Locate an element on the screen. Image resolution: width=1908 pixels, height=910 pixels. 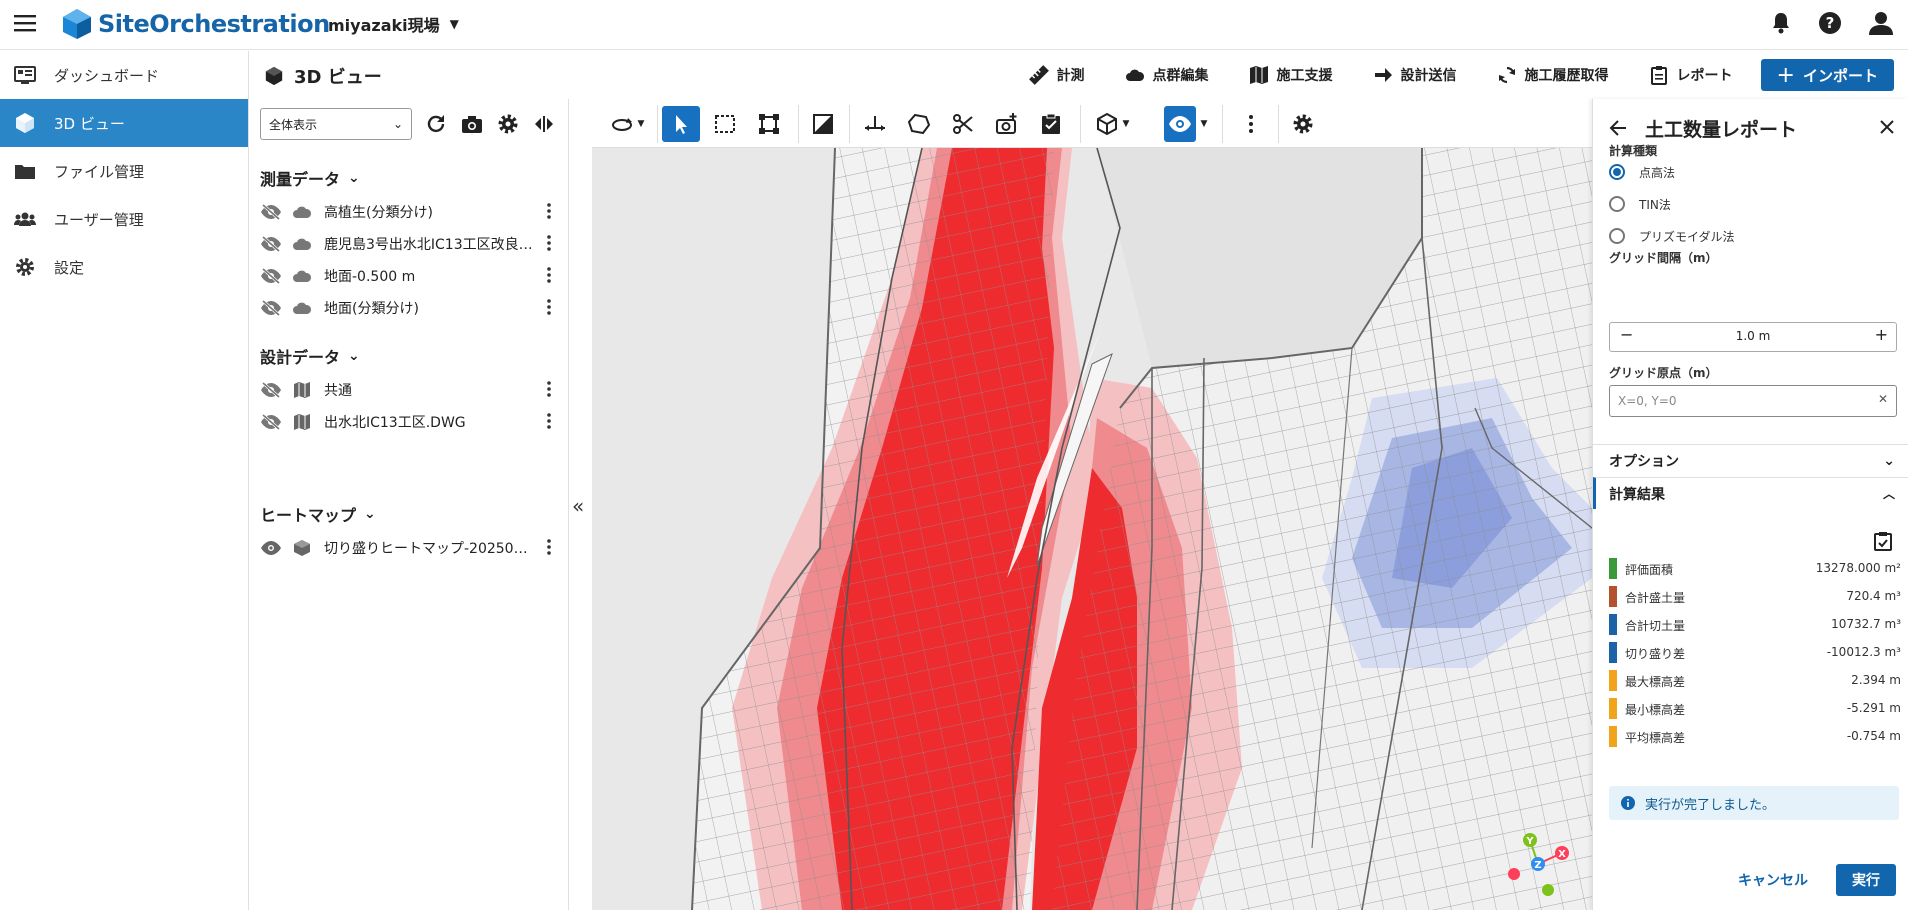
view-select: 全体表示 ⌄ is located at coordinates (336, 124).